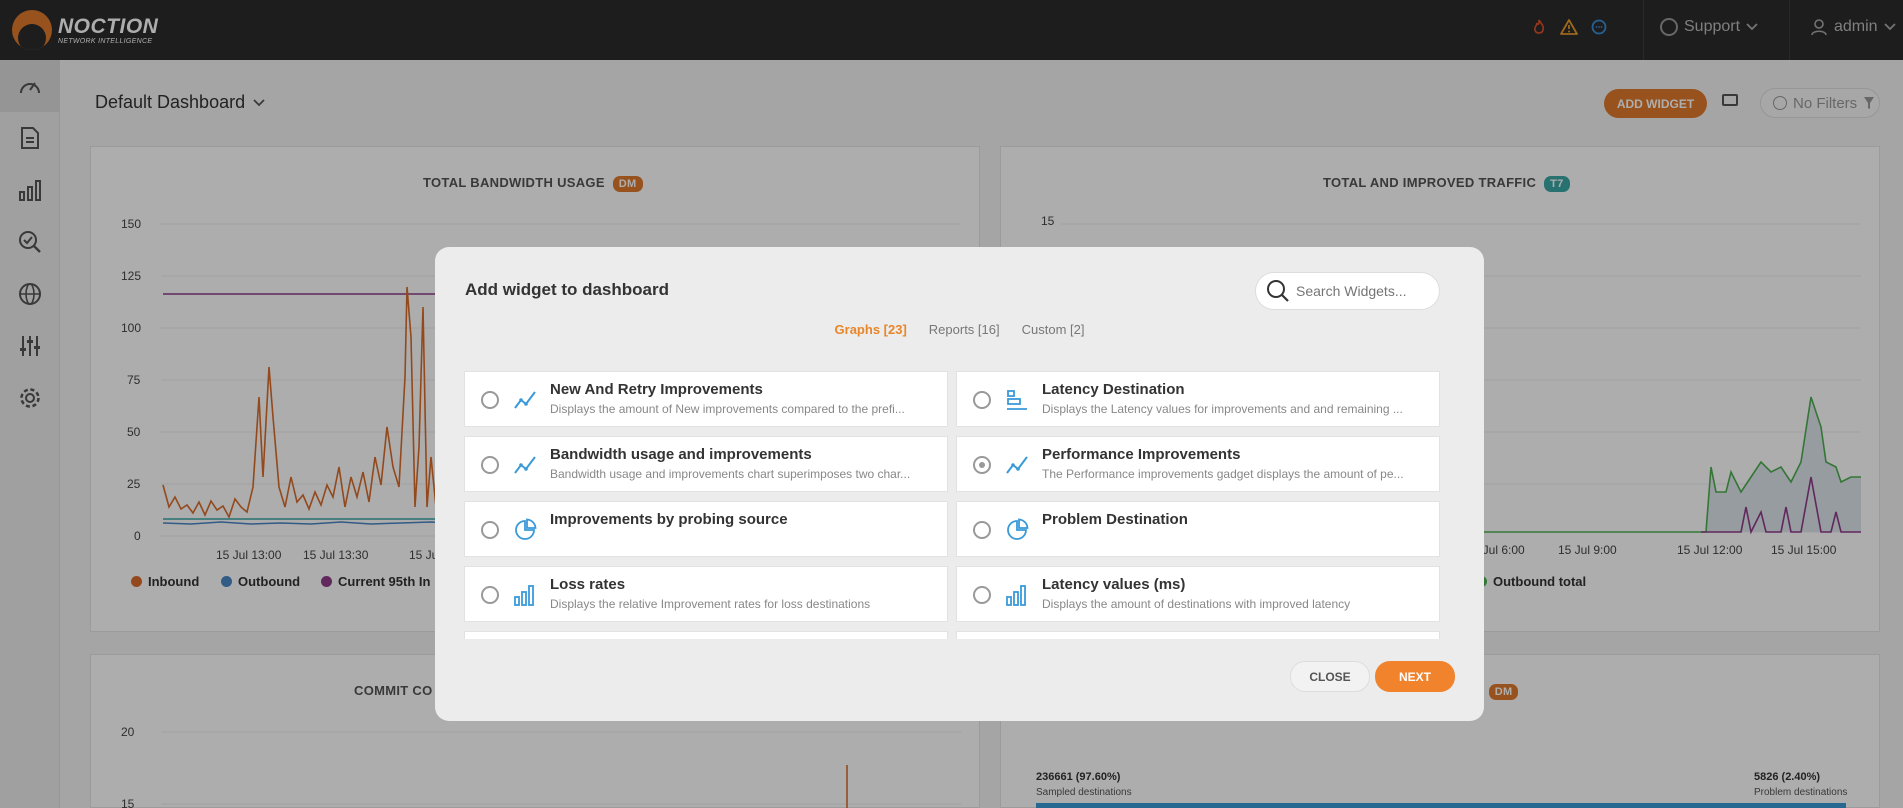 The image size is (1903, 808). What do you see at coordinates (982, 465) in the screenshot?
I see `radio-button-selected` at bounding box center [982, 465].